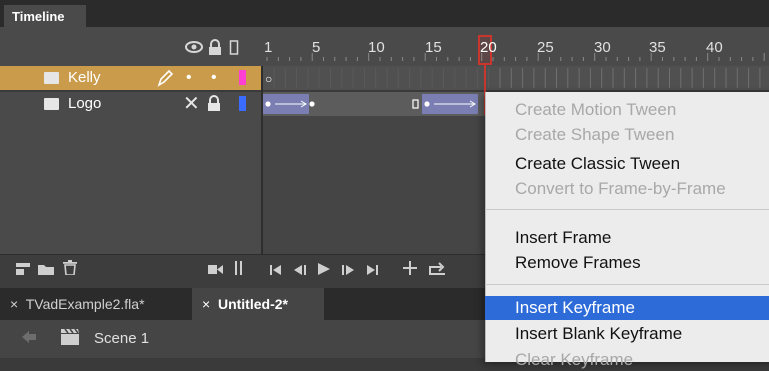 The image size is (769, 371). I want to click on eye-icon, so click(194, 49).